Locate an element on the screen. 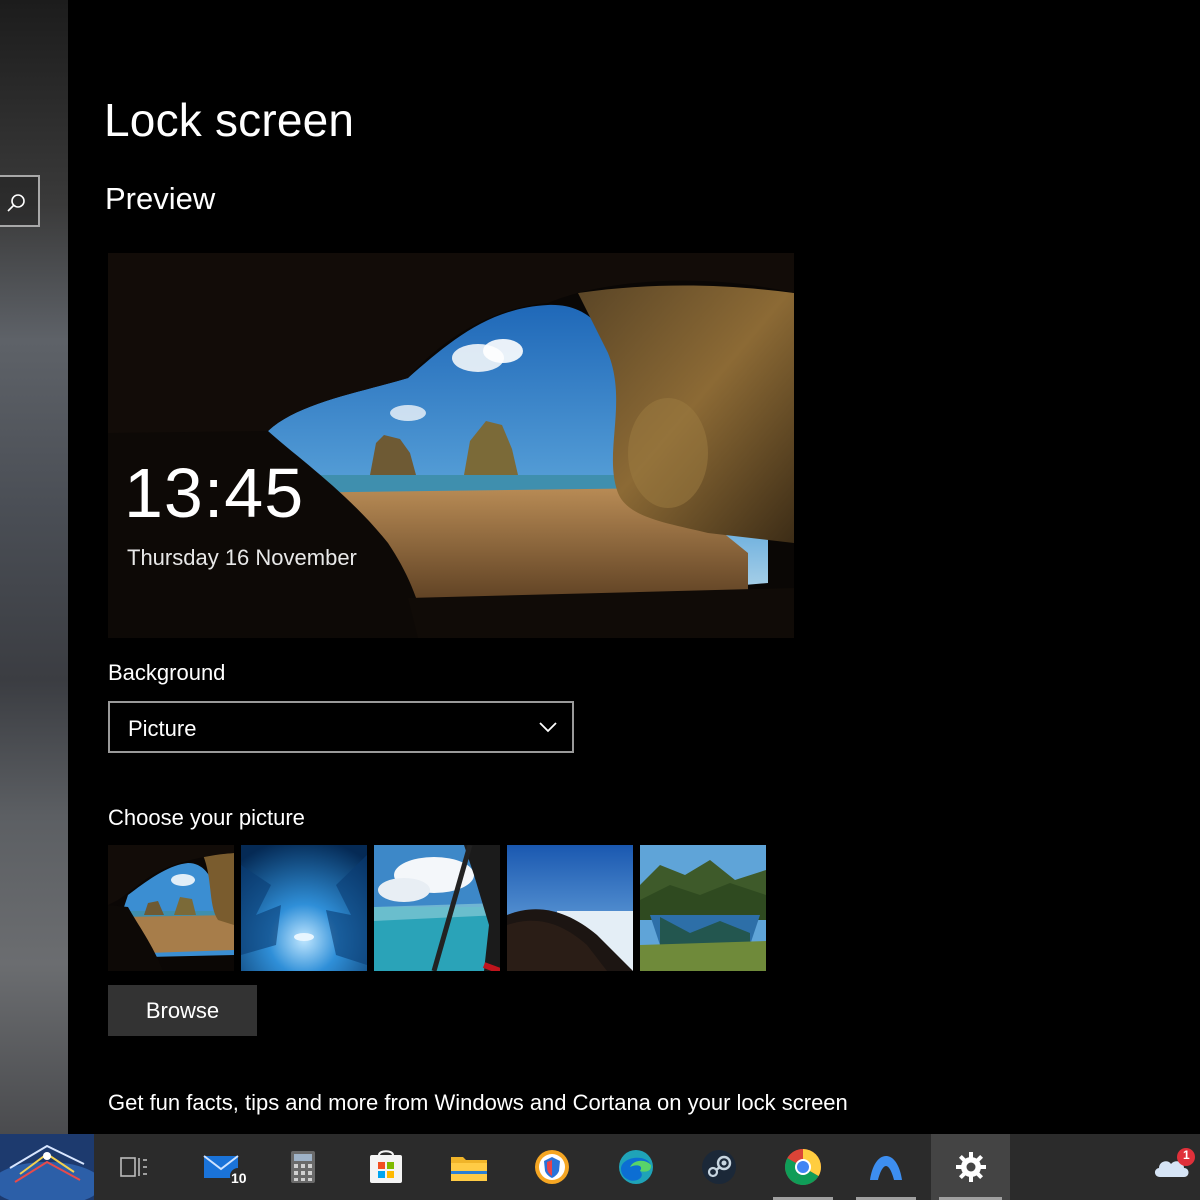 The image size is (1200, 1200). folder-icon is located at coordinates (469, 1169).